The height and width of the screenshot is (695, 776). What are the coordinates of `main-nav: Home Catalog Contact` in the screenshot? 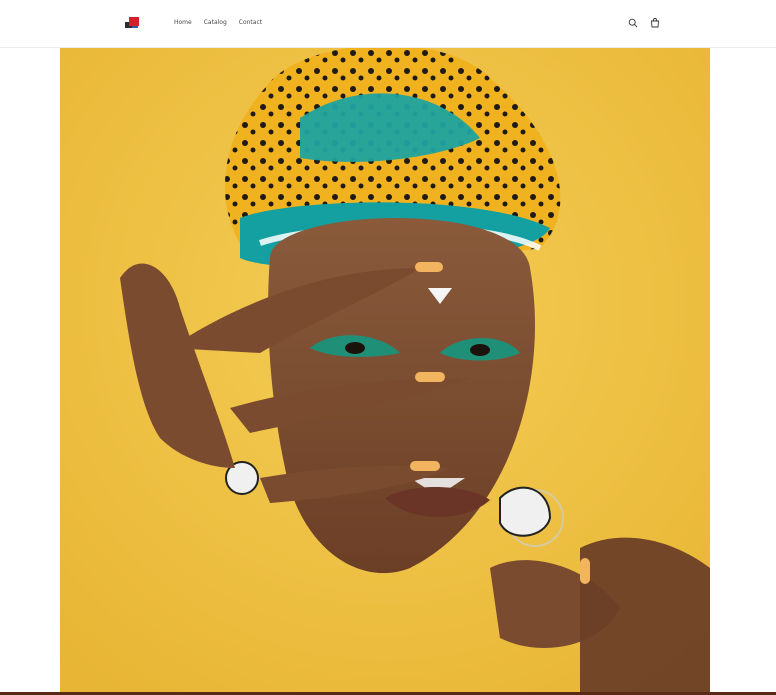 It's located at (218, 23).